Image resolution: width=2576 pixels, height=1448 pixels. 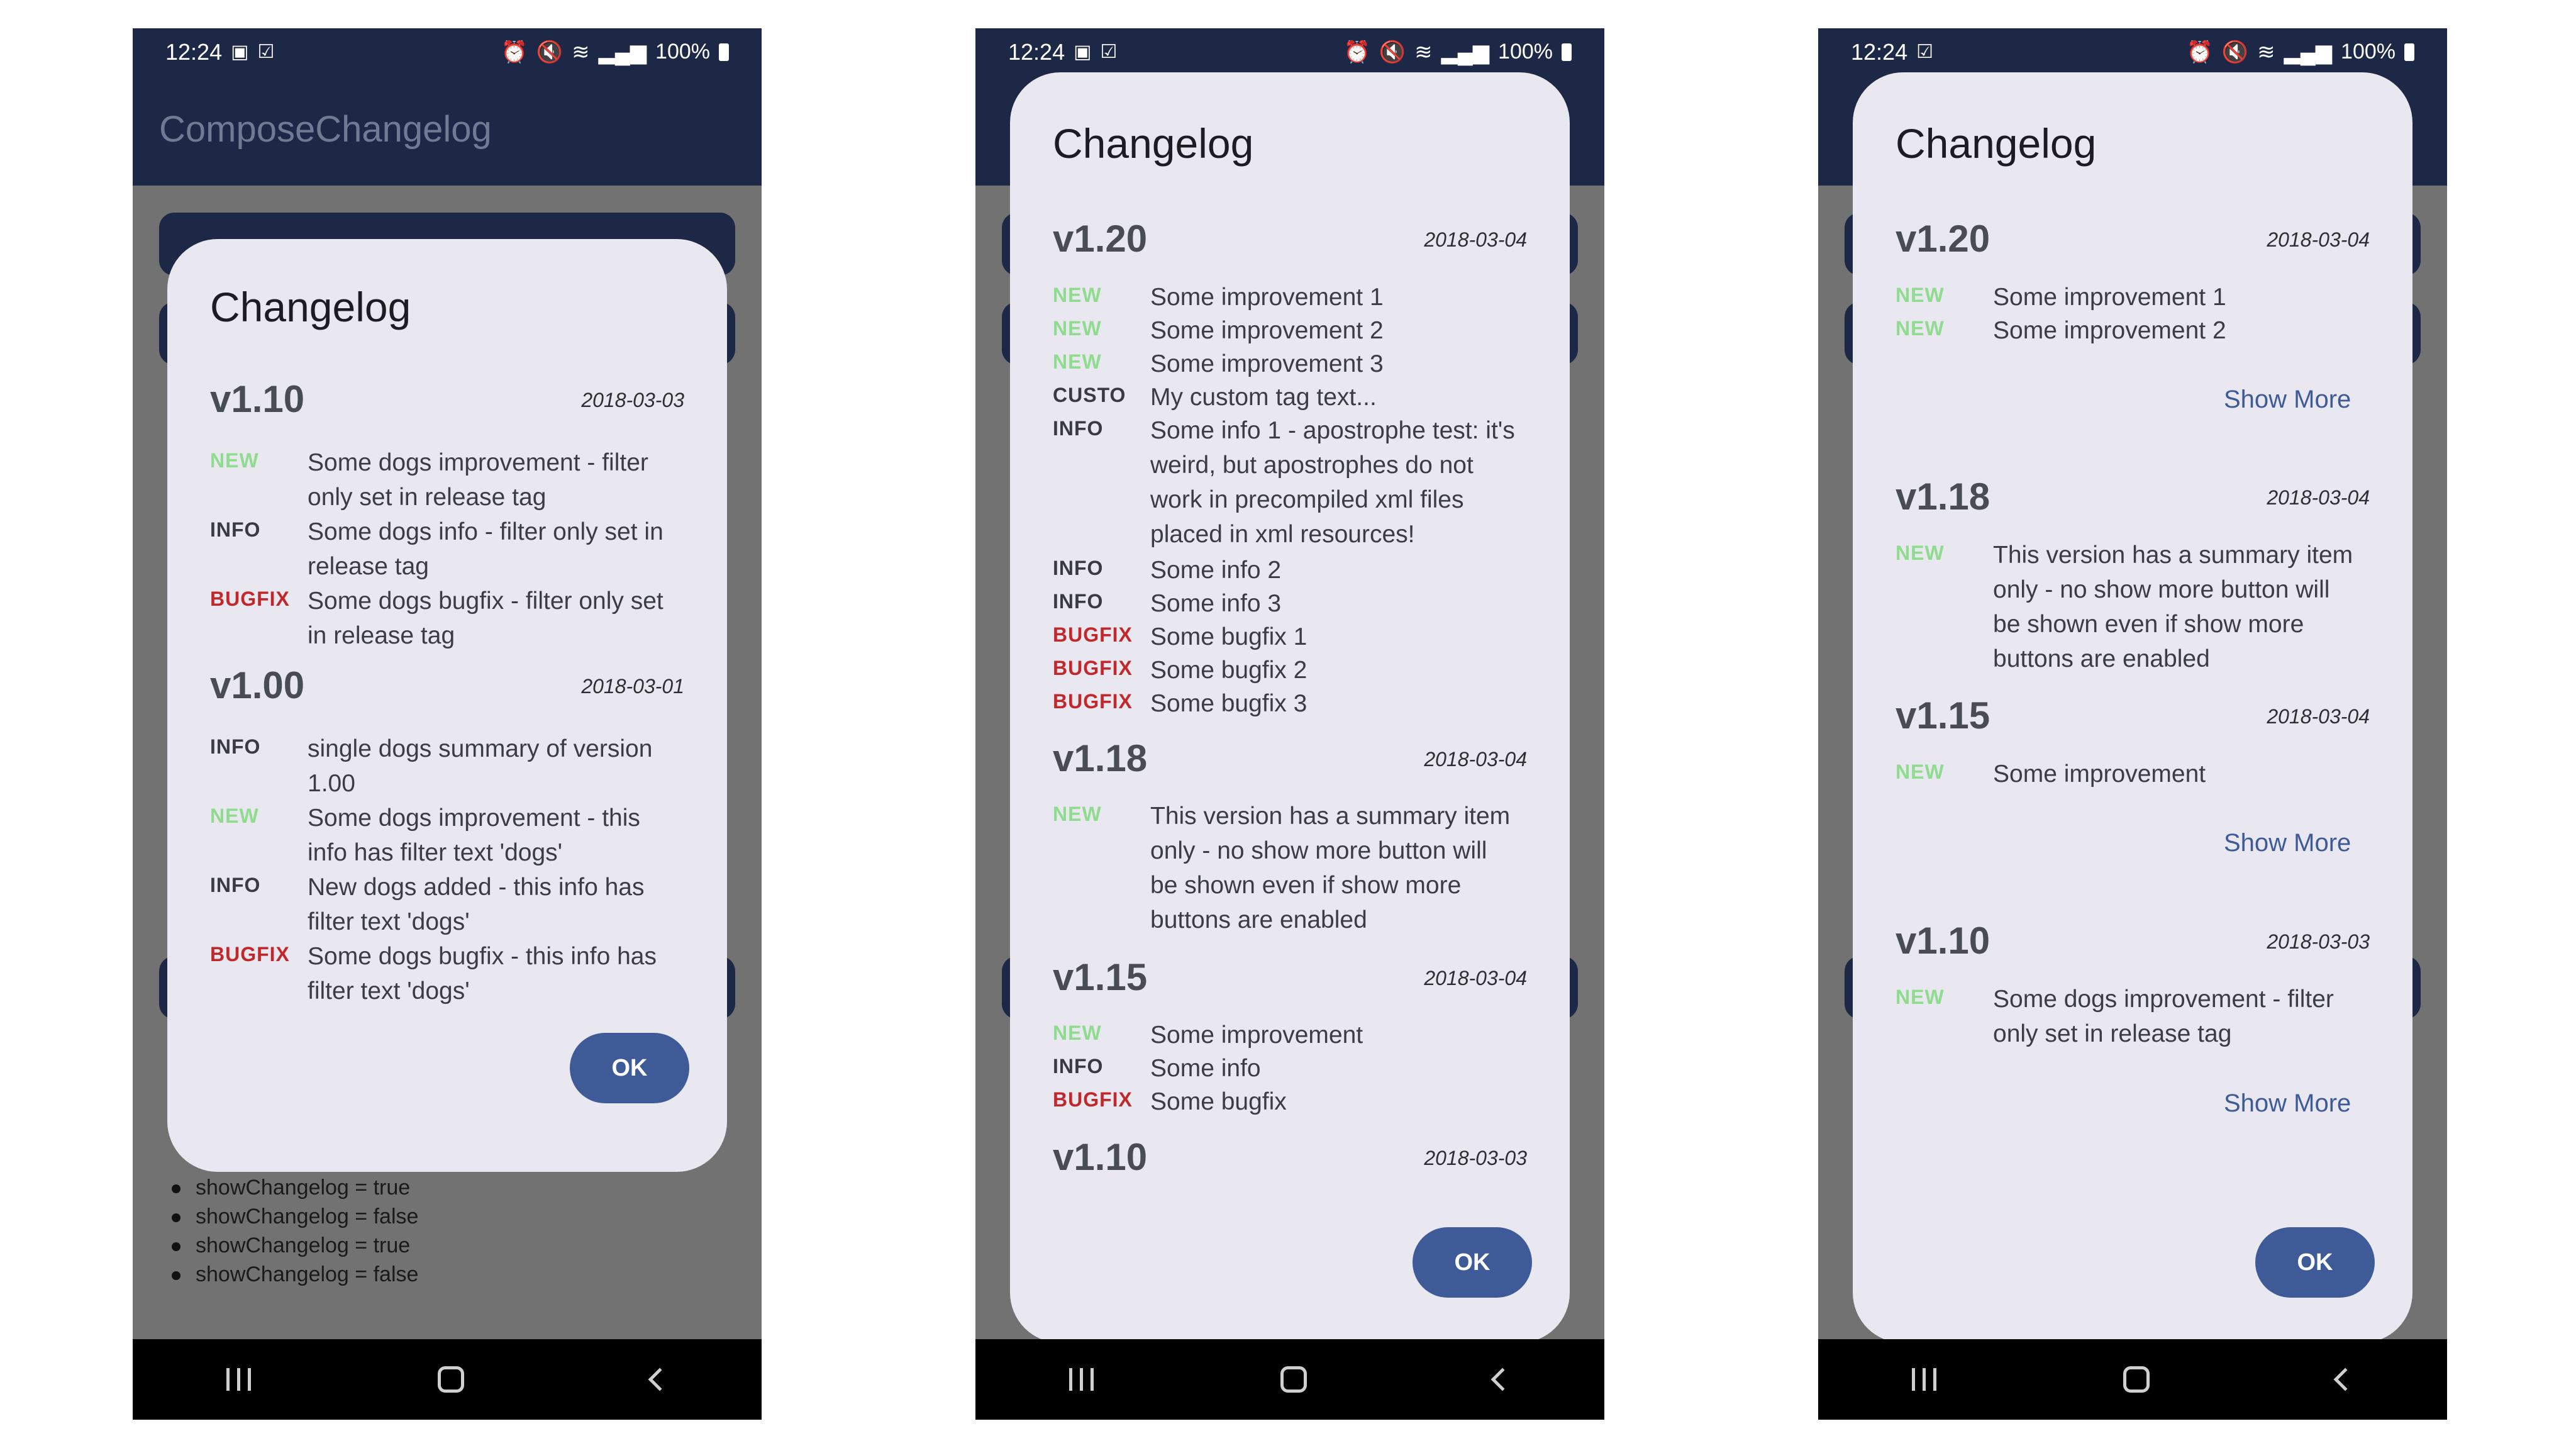 I want to click on battery-label: 100%, so click(x=1525, y=52).